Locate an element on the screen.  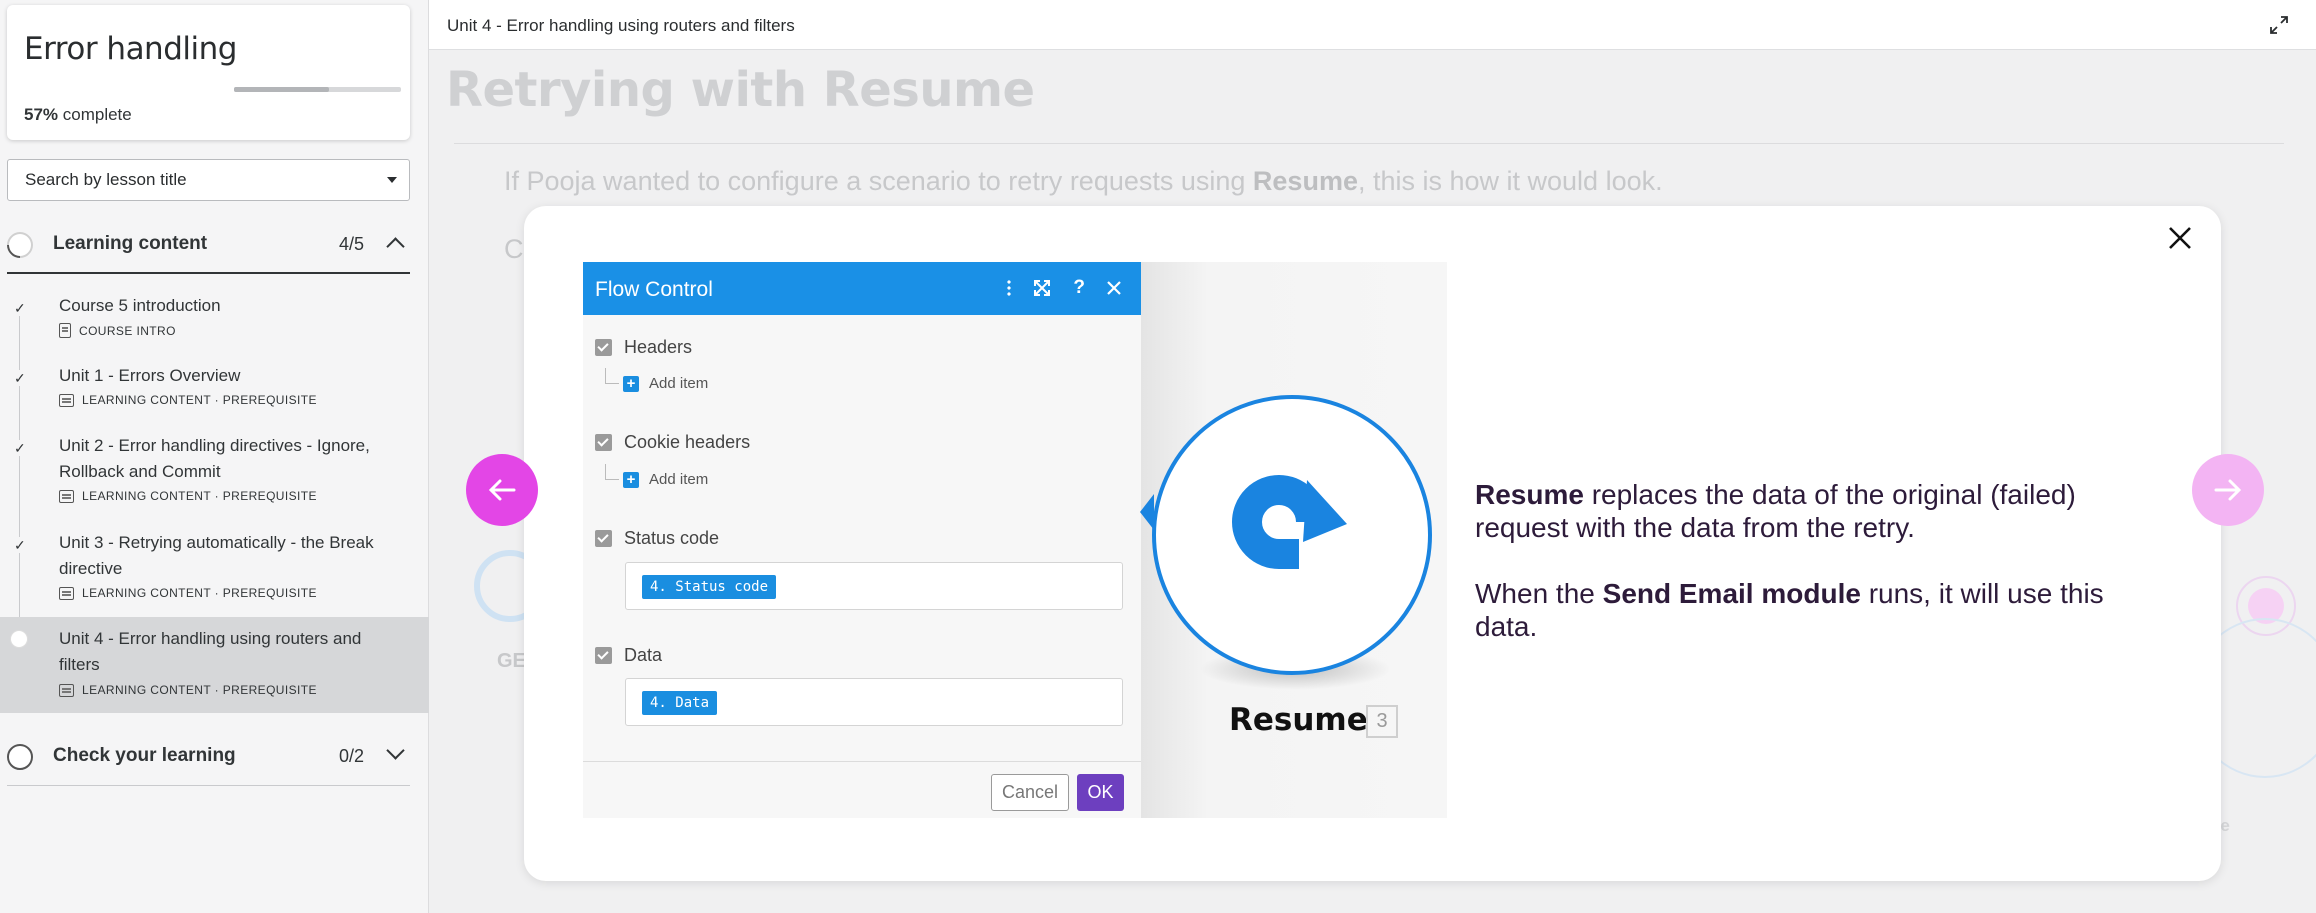
lesson-meta: COURSE INTRO is located at coordinates (117, 330).